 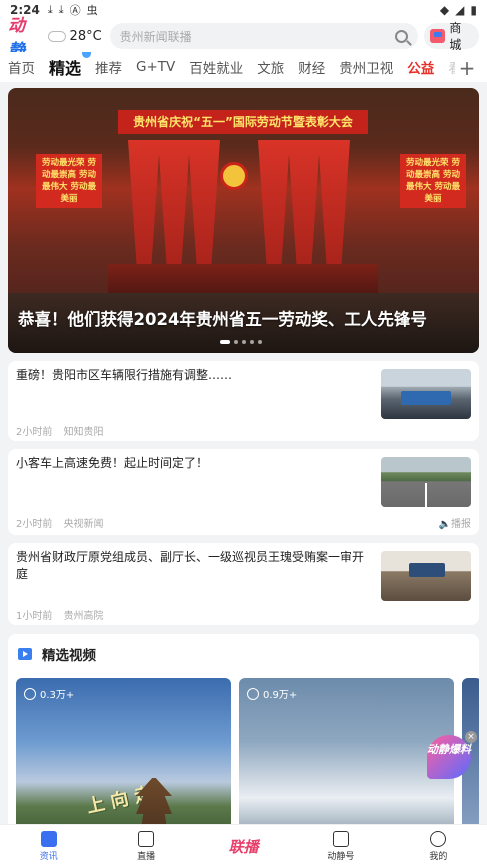 What do you see at coordinates (243, 122) in the screenshot?
I see `hero-banner-text: 贵州省庆祝“五一”国际劳动节暨表彰大会` at bounding box center [243, 122].